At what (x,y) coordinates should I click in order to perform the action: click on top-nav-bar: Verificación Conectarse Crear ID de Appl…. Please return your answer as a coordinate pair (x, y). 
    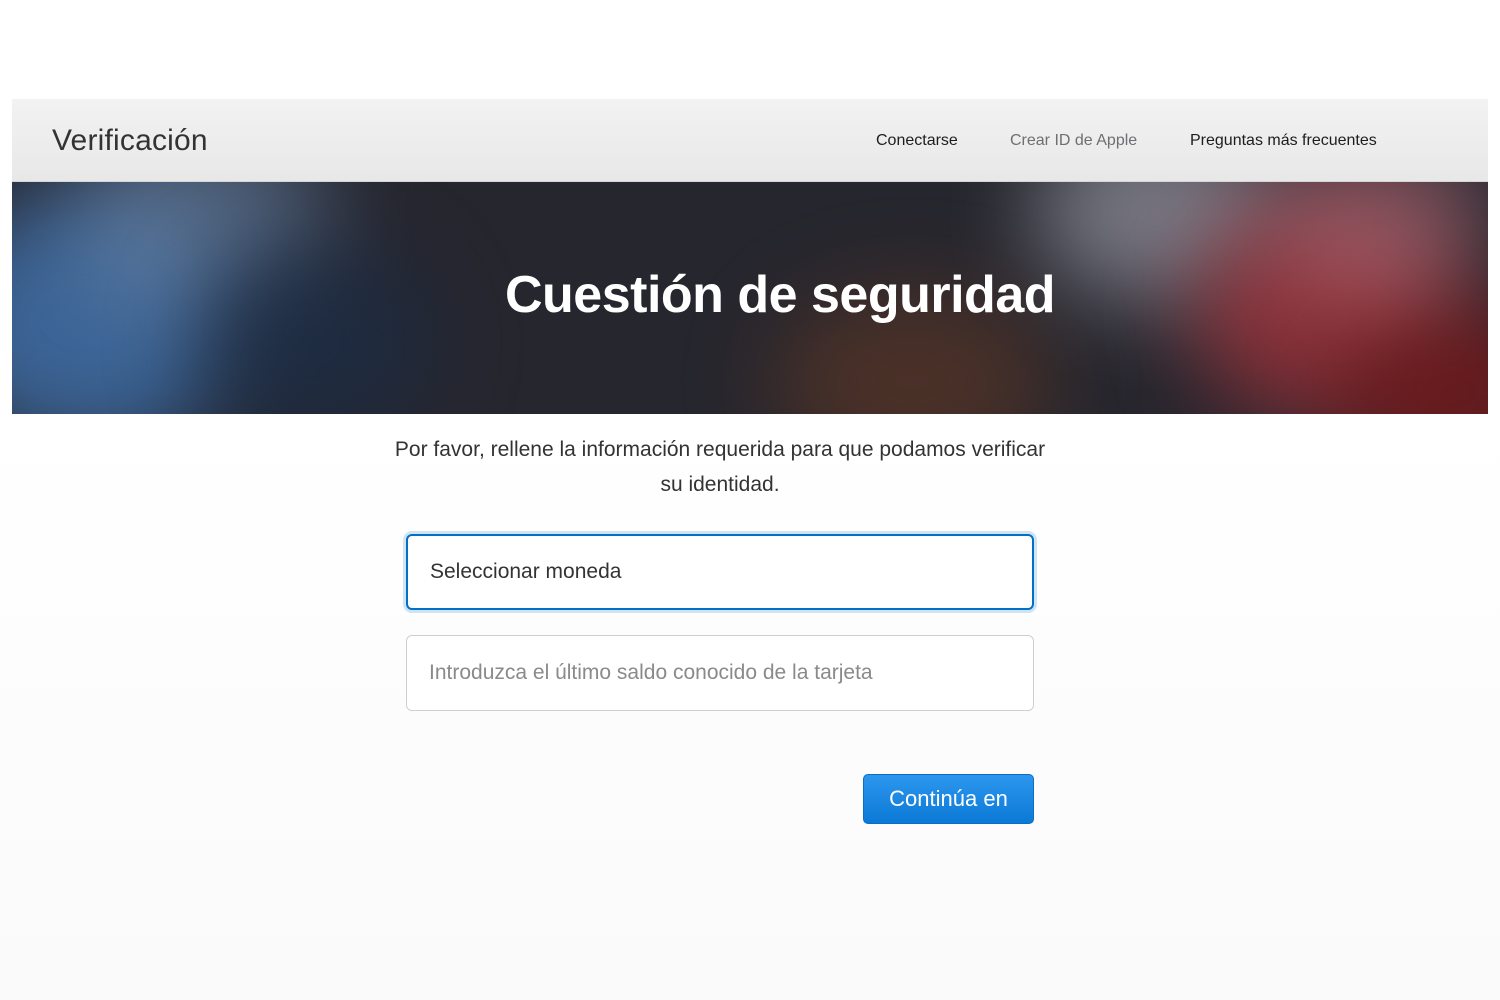
    Looking at the image, I should click on (750, 140).